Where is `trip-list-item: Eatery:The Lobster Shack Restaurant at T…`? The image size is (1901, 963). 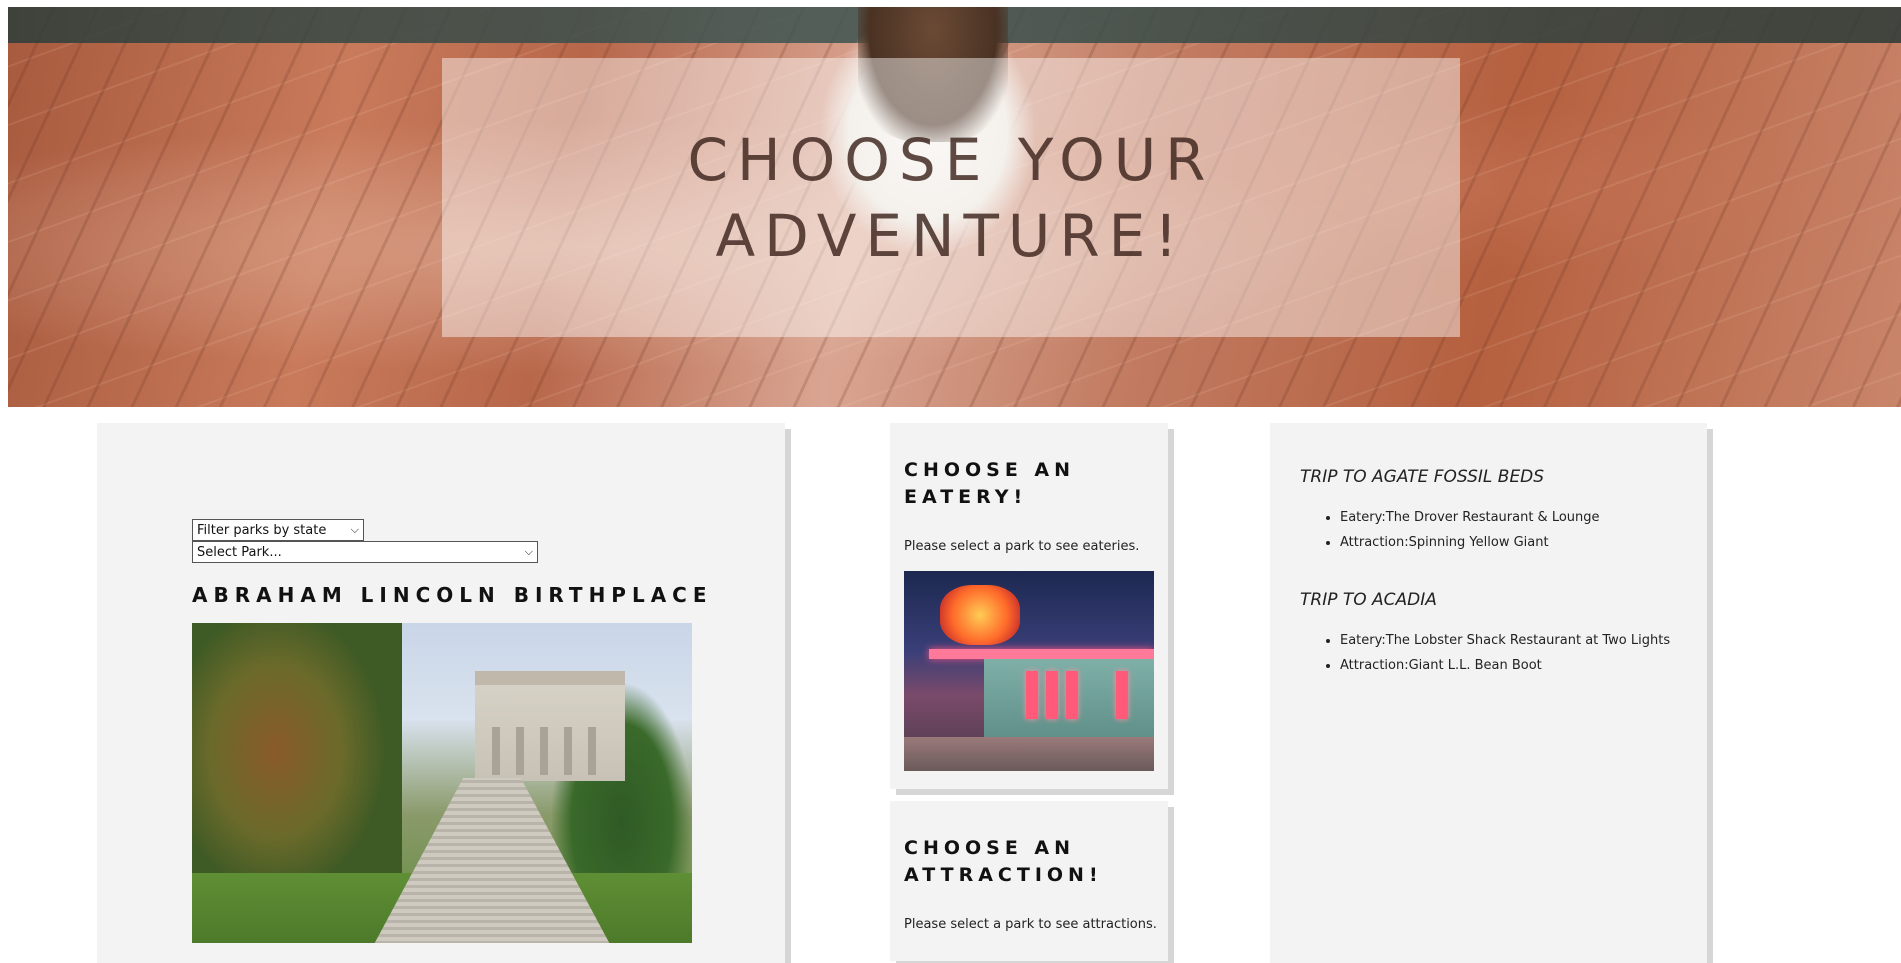
trip-list-item: Eatery:The Lobster Shack Restaurant at T… is located at coordinates (1505, 640).